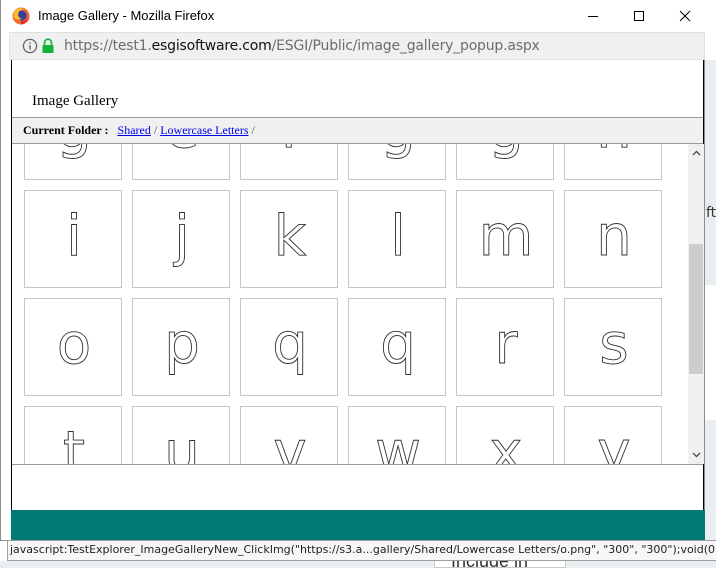 This screenshot has height=568, width=716. I want to click on letter-image: o, so click(73, 345).